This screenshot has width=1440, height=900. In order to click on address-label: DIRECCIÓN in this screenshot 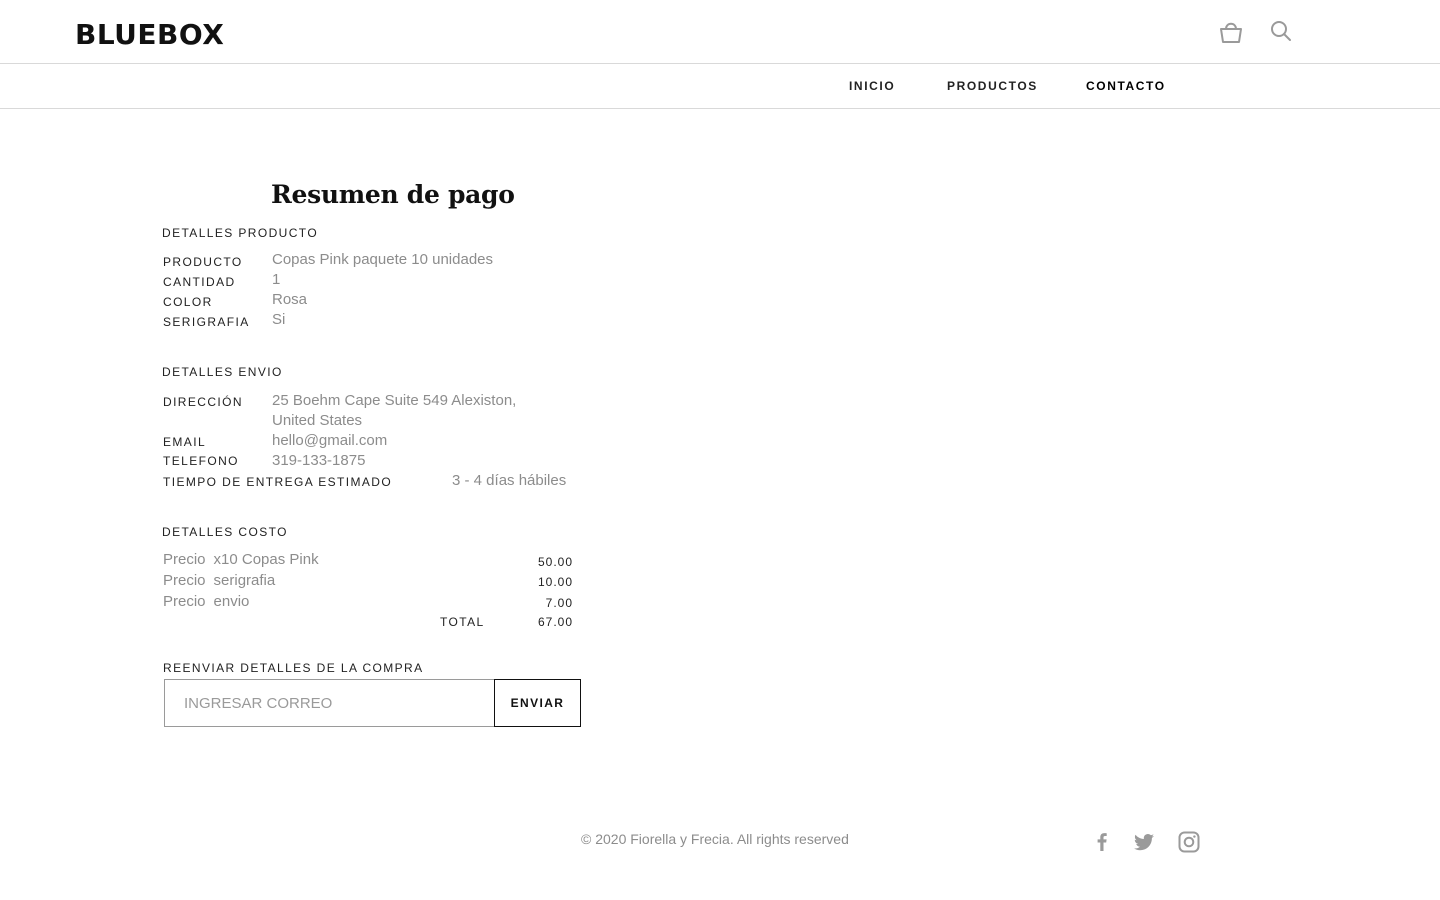, I will do `click(203, 402)`.